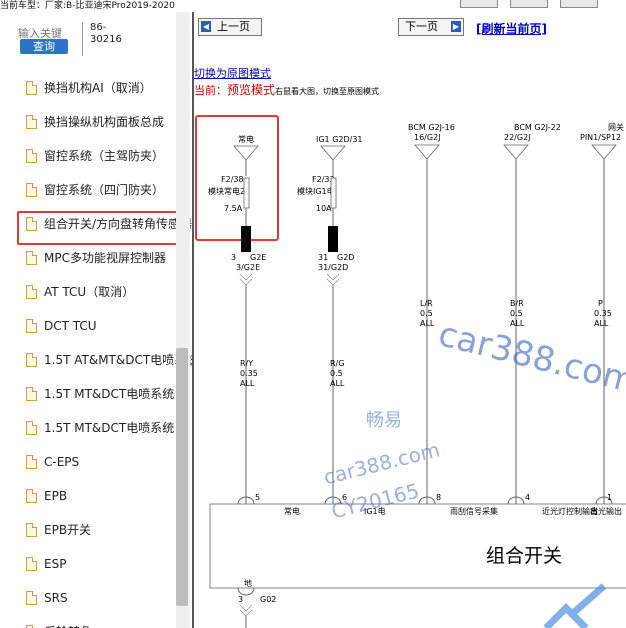 Image resolution: width=626 pixels, height=628 pixels. Describe the element at coordinates (323, 257) in the screenshot. I see `col2-pin-a: 31` at that location.